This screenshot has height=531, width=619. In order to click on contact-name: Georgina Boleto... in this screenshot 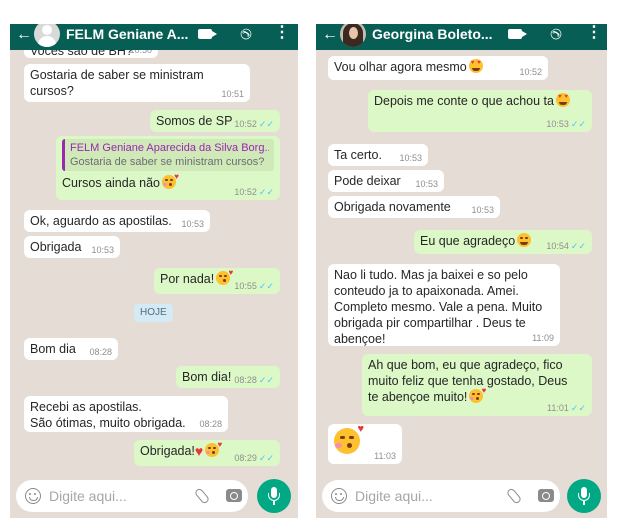, I will do `click(432, 34)`.